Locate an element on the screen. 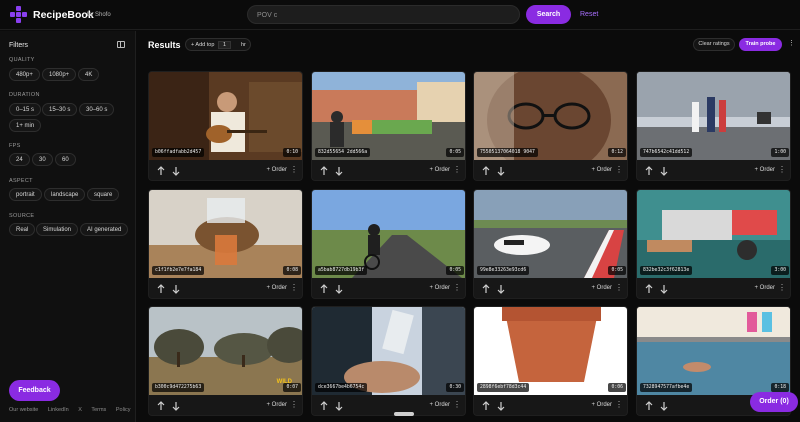 This screenshot has height=422, width=800. footer-link-terms: Terms is located at coordinates (98, 410).